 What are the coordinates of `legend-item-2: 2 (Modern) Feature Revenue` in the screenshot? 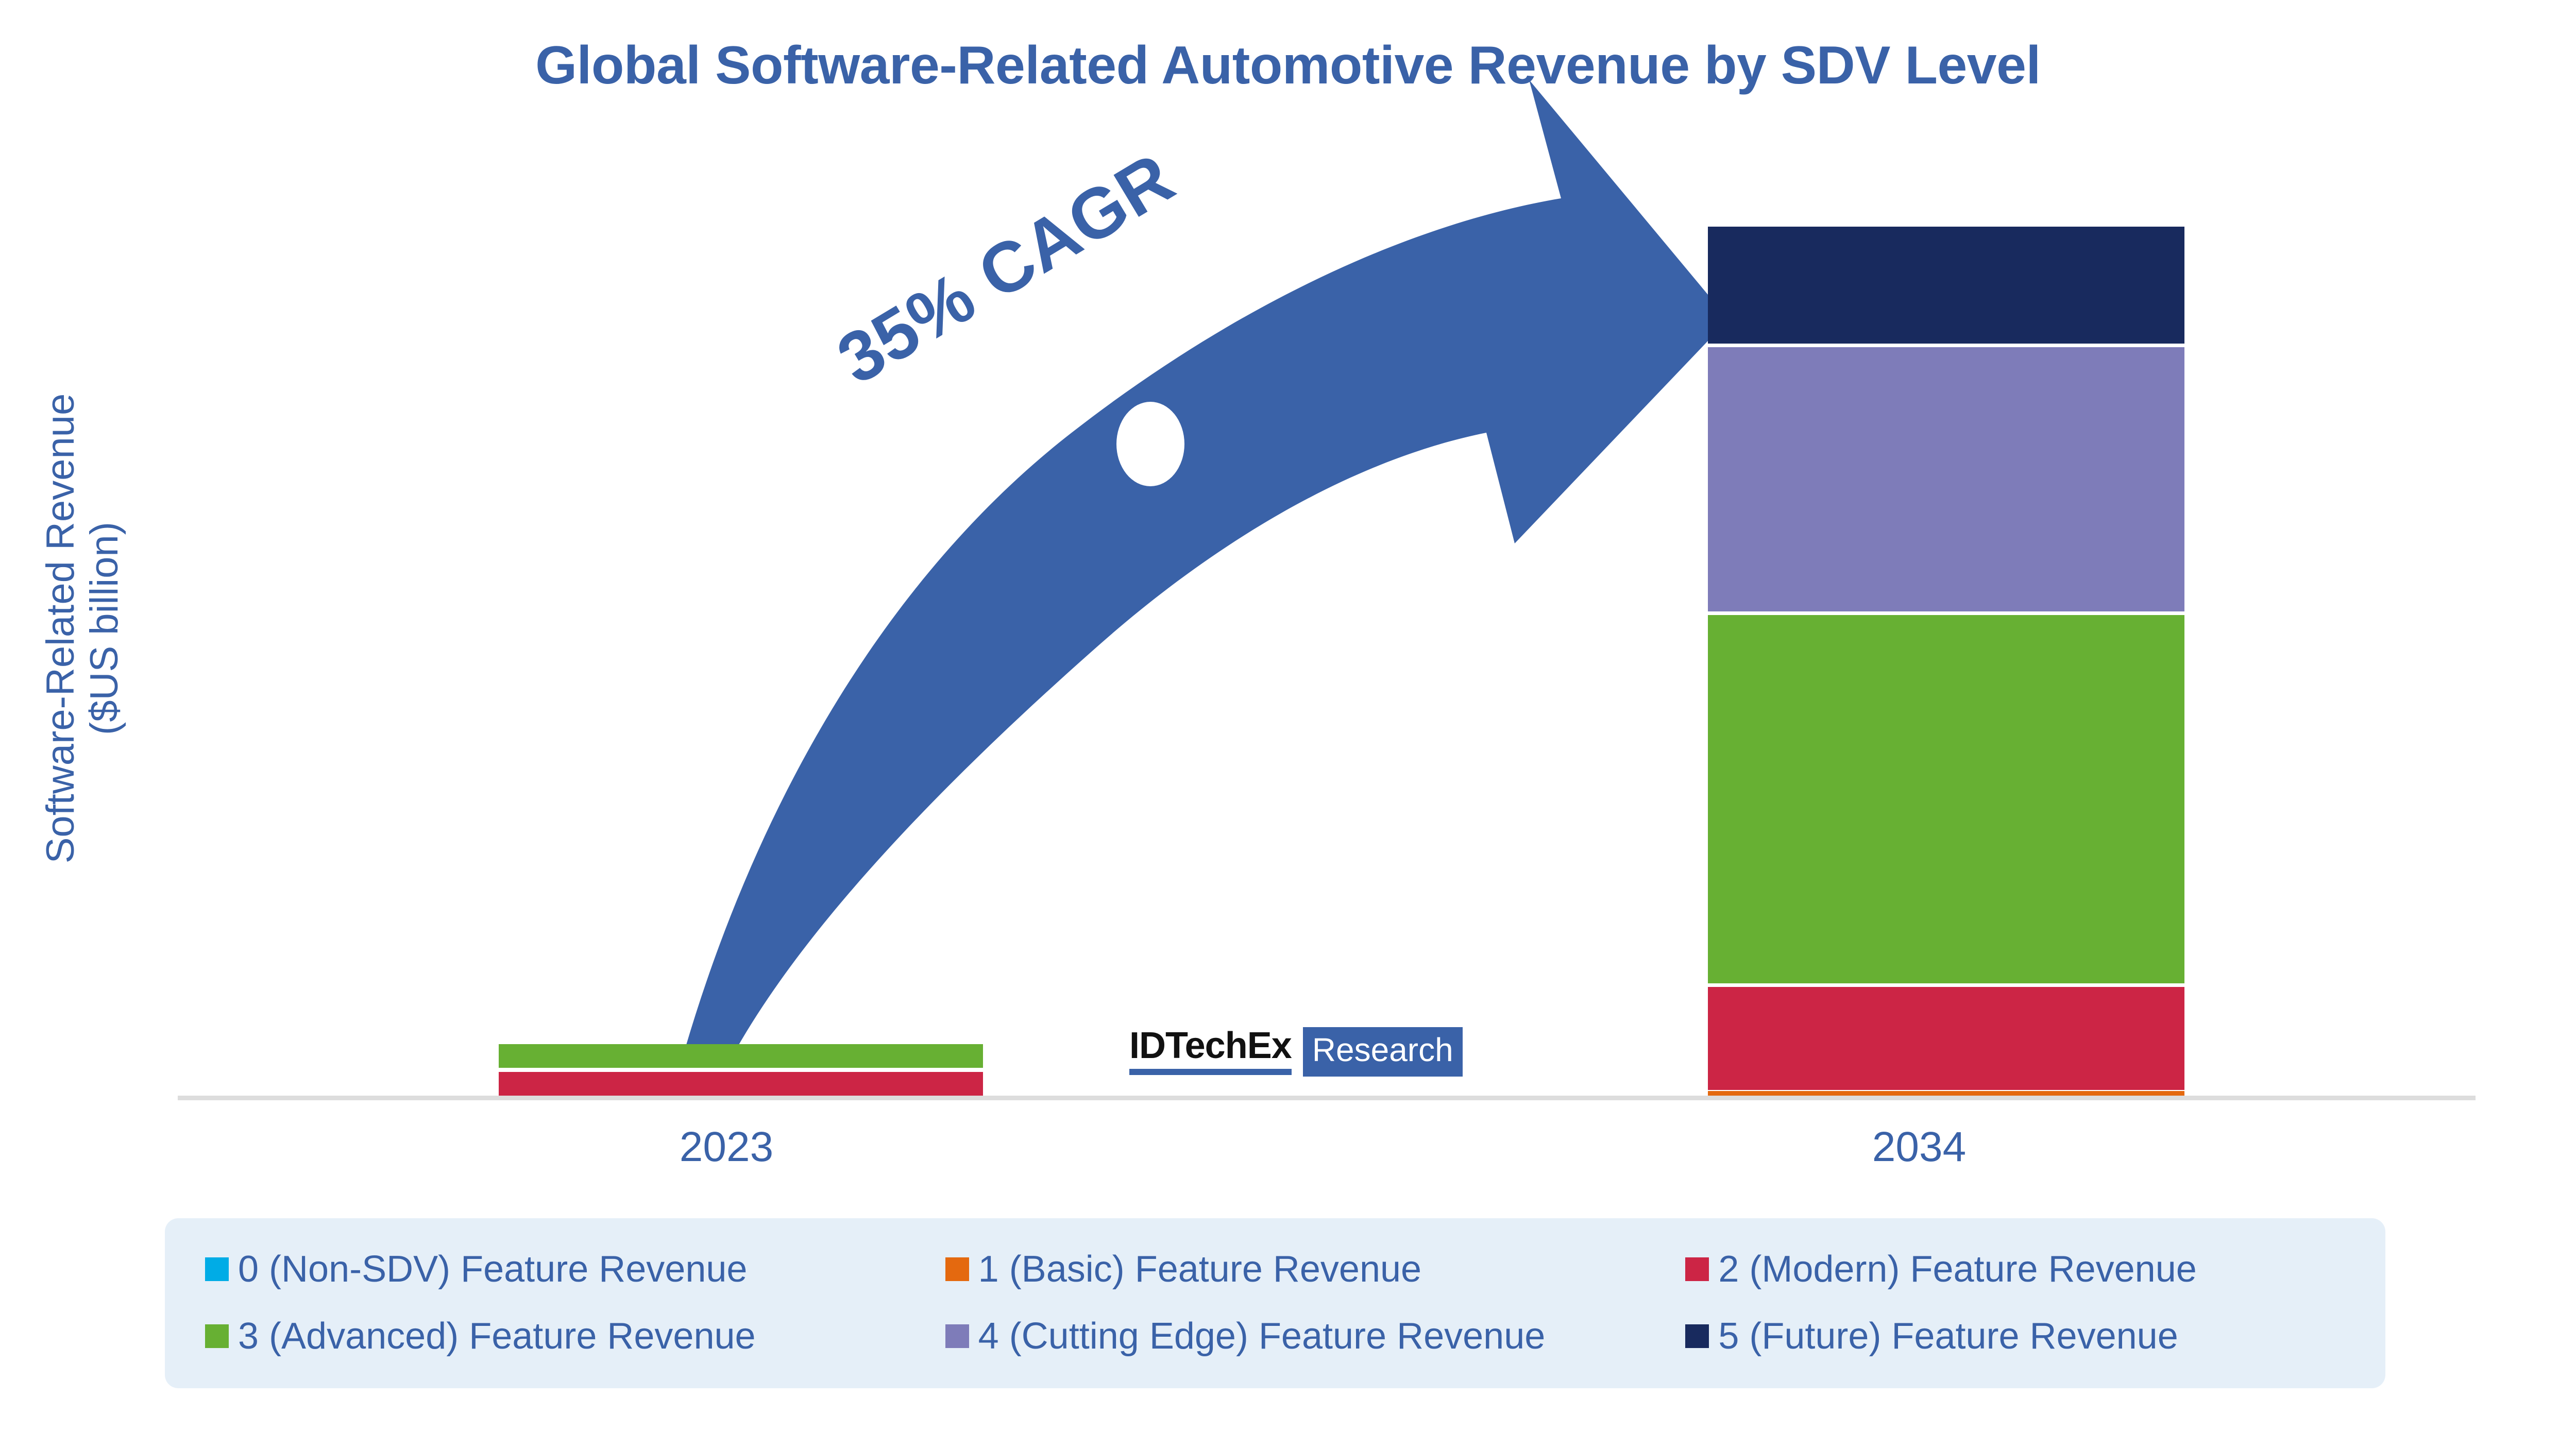 It's located at (2015, 1270).